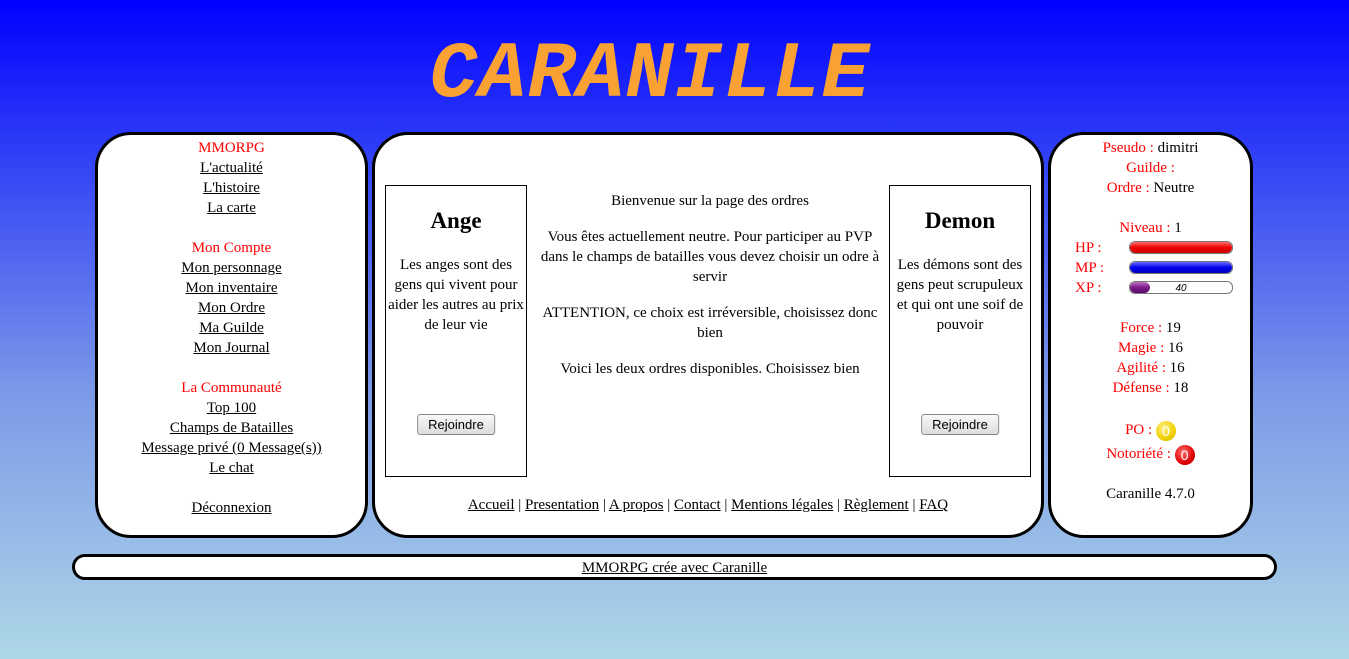  I want to click on menu-link-personnage: Mon personnage, so click(231, 268).